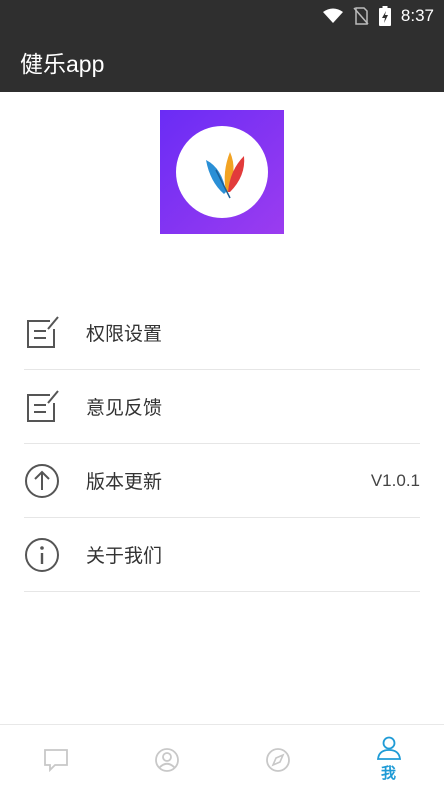 This screenshot has width=444, height=794. I want to click on app-logo, so click(222, 172).